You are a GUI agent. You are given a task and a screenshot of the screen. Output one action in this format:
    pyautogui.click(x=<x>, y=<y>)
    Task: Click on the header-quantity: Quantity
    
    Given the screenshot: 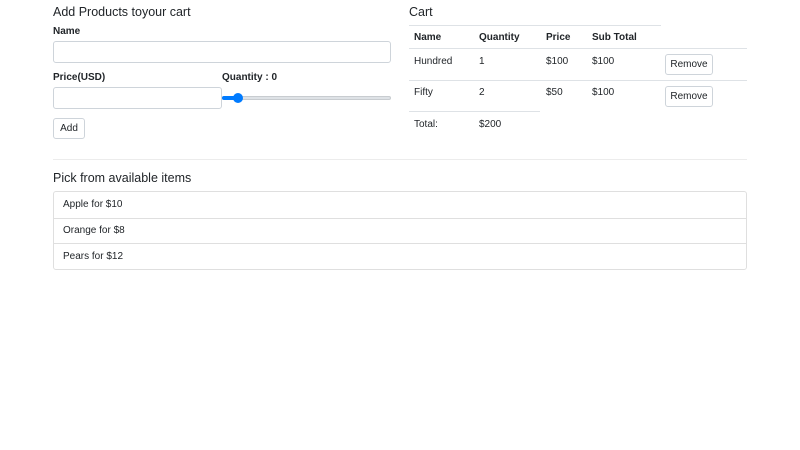 What is the action you would take?
    pyautogui.click(x=499, y=37)
    